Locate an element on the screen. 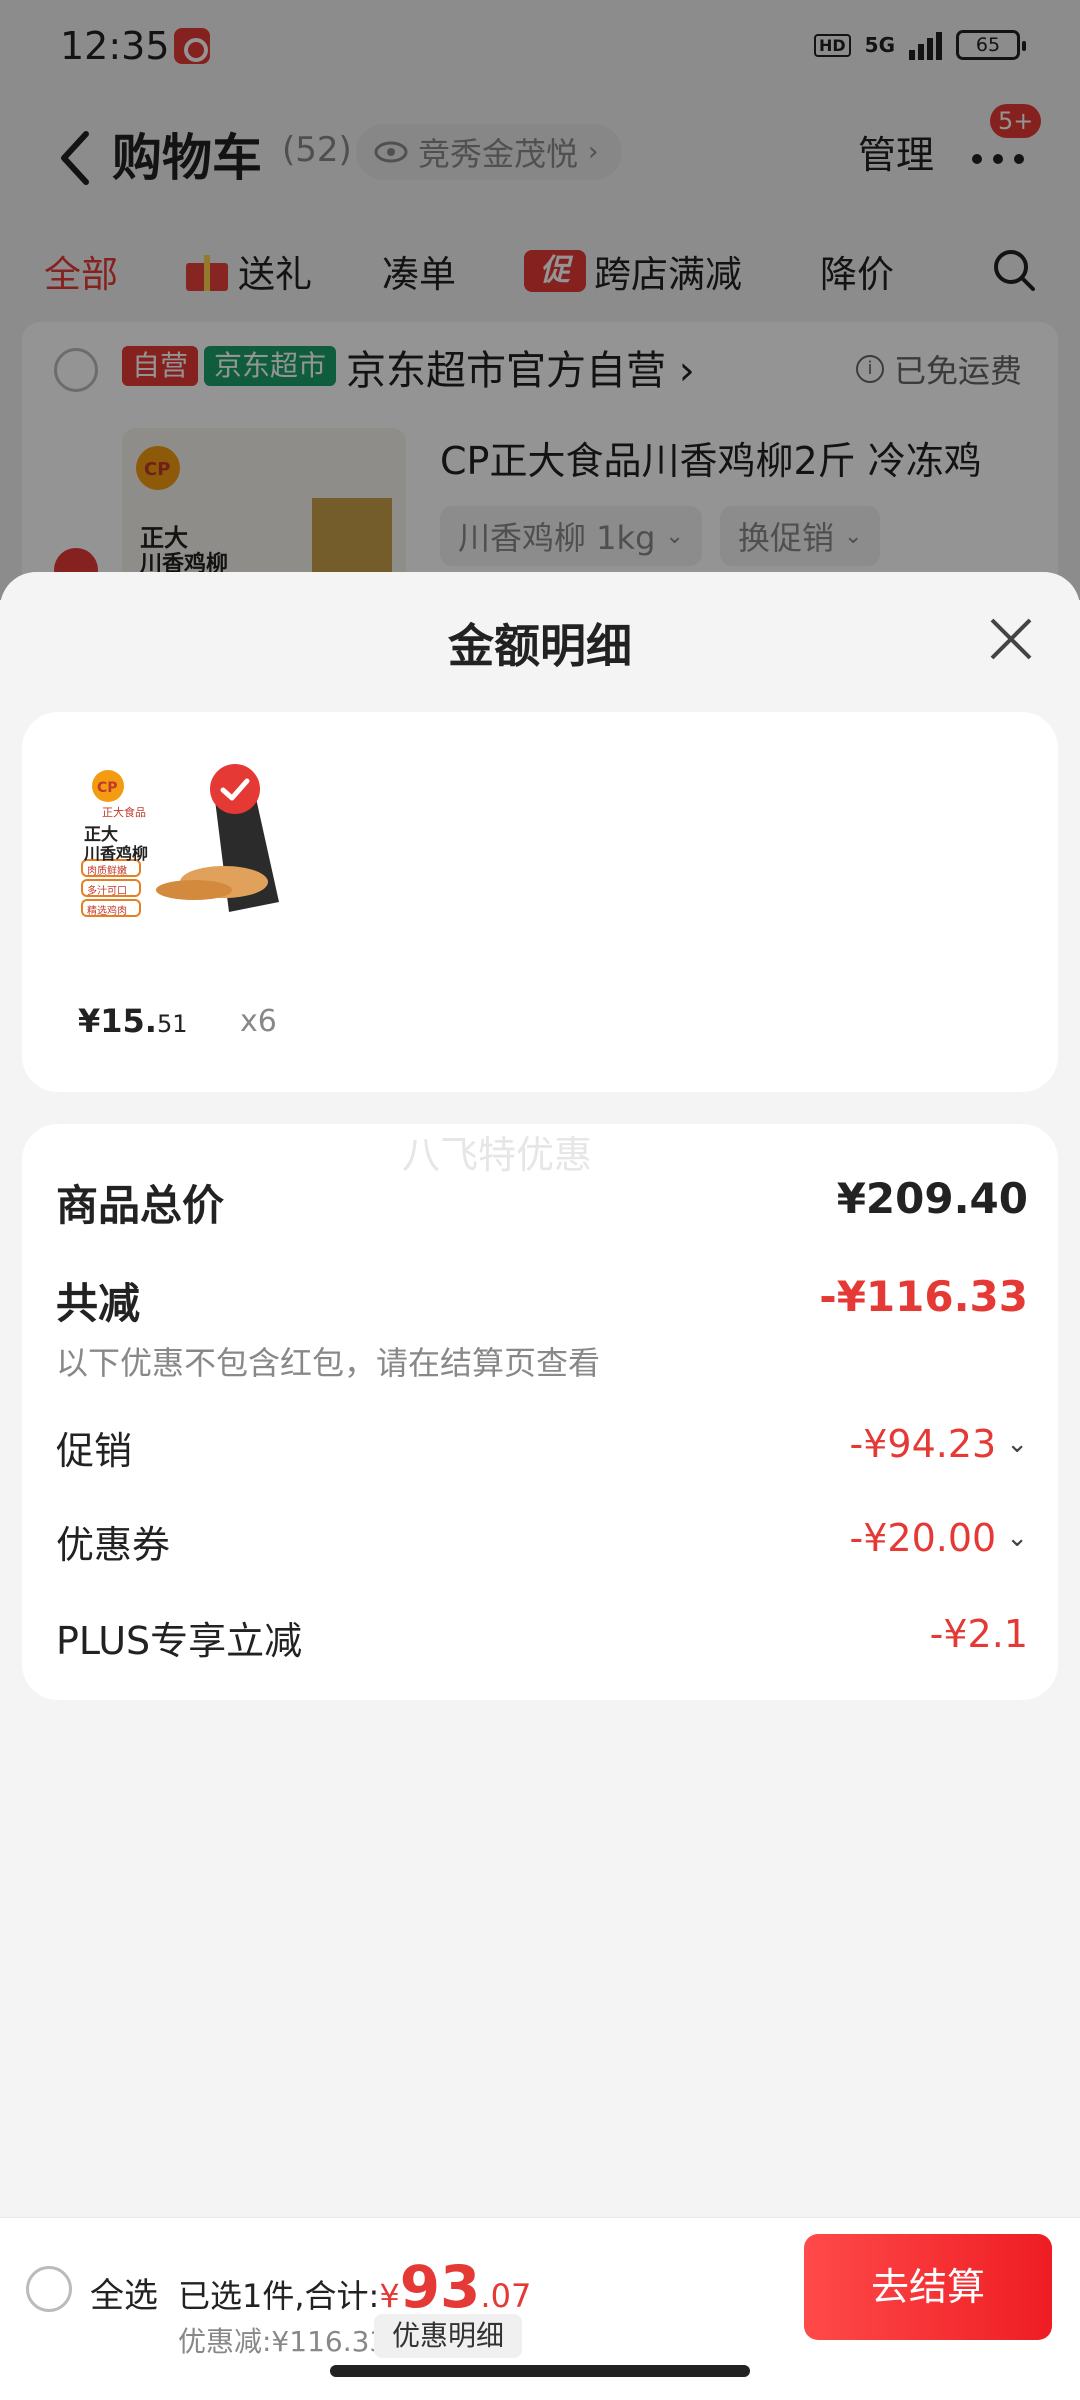  goods-tag: 多汁可口 is located at coordinates (107, 891).